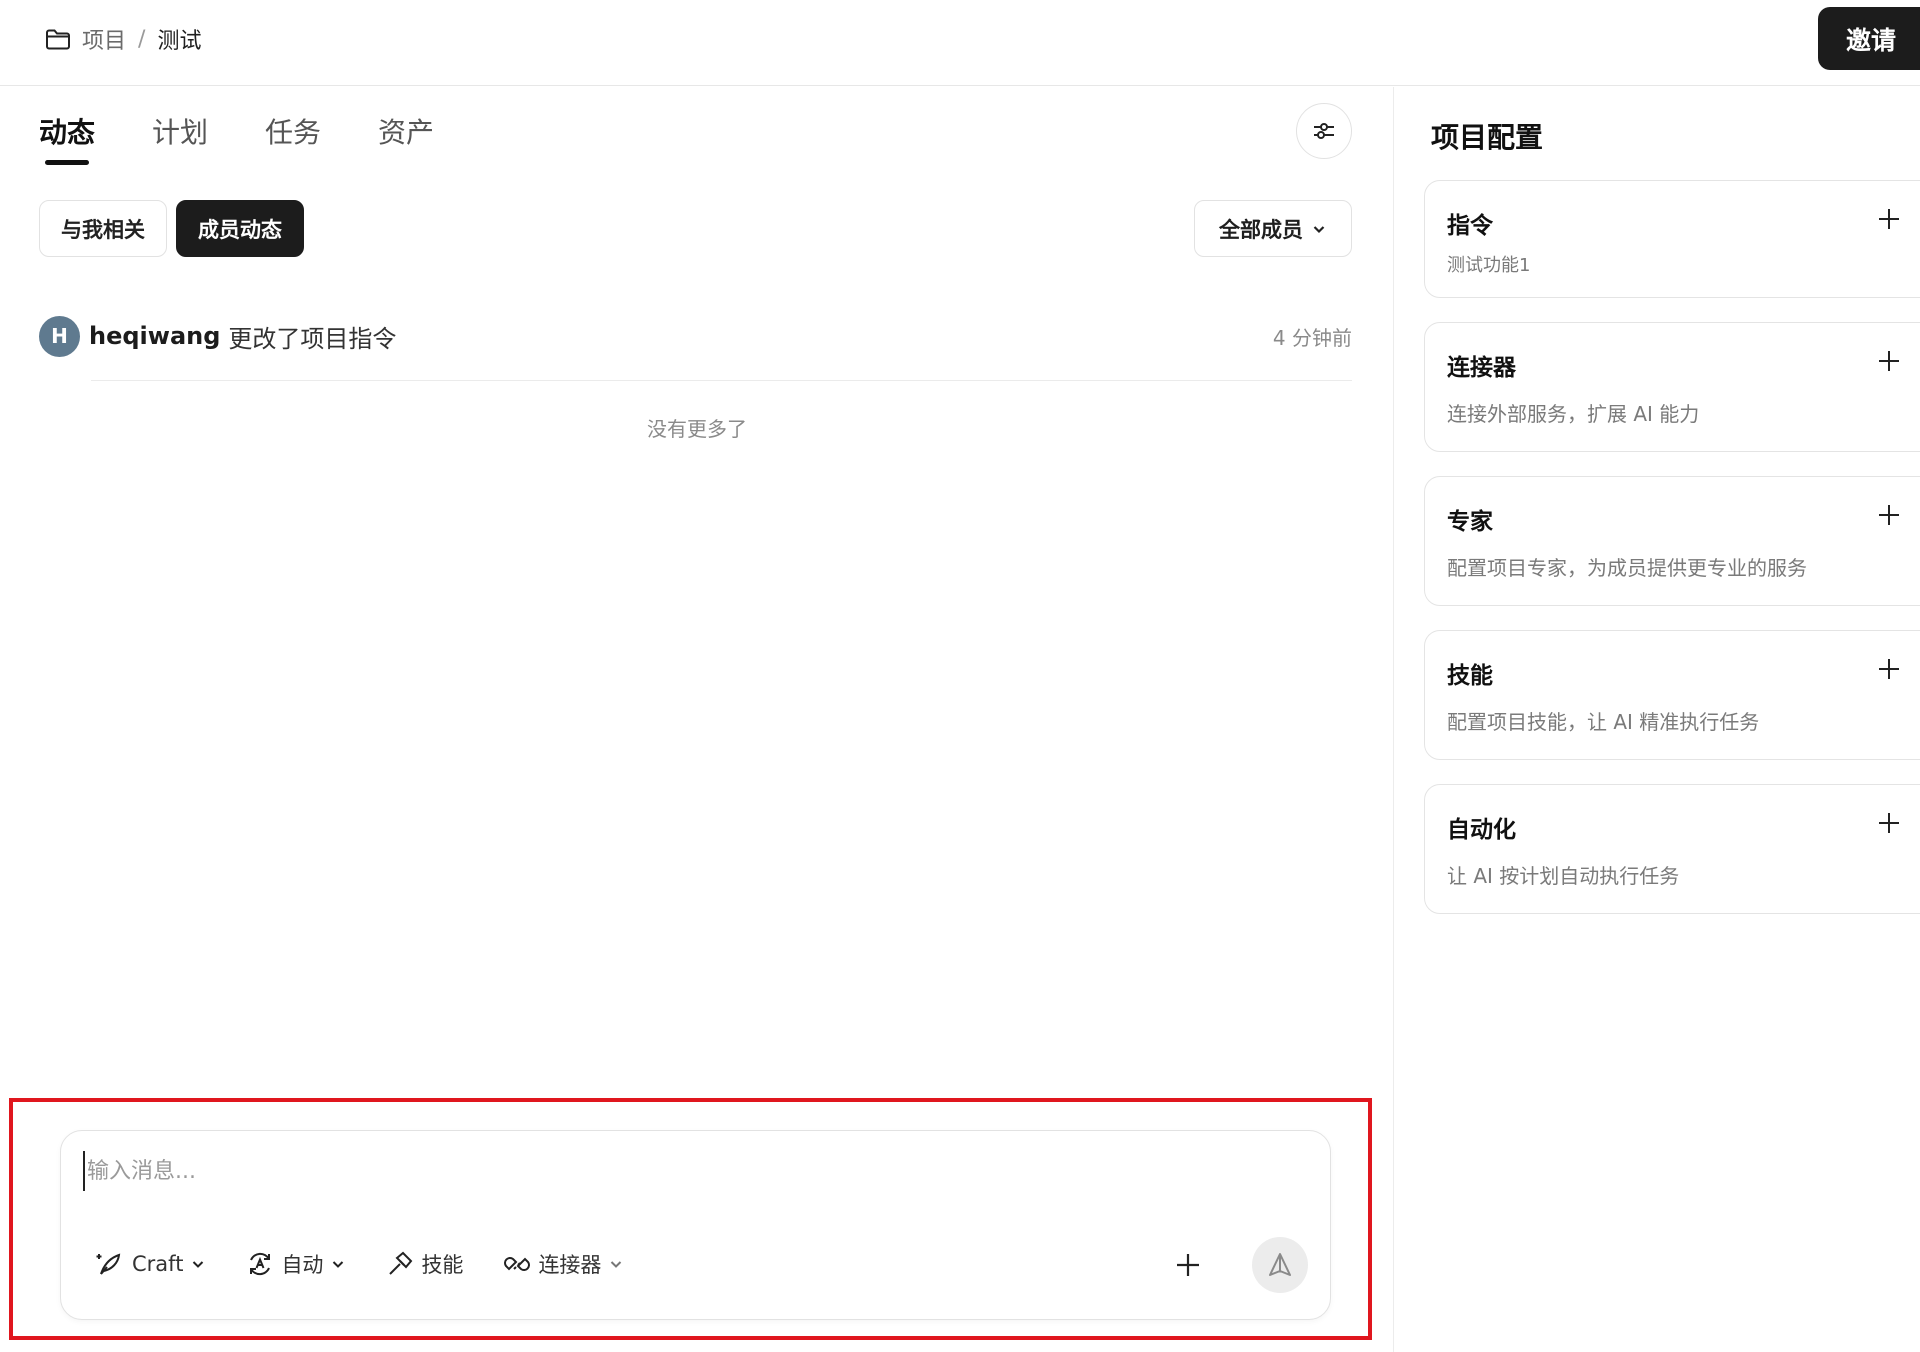 The height and width of the screenshot is (1352, 1920). Describe the element at coordinates (695, 336) in the screenshot. I see `feed-item: H heqiwang 更改了项目指令 4 分钟前` at that location.